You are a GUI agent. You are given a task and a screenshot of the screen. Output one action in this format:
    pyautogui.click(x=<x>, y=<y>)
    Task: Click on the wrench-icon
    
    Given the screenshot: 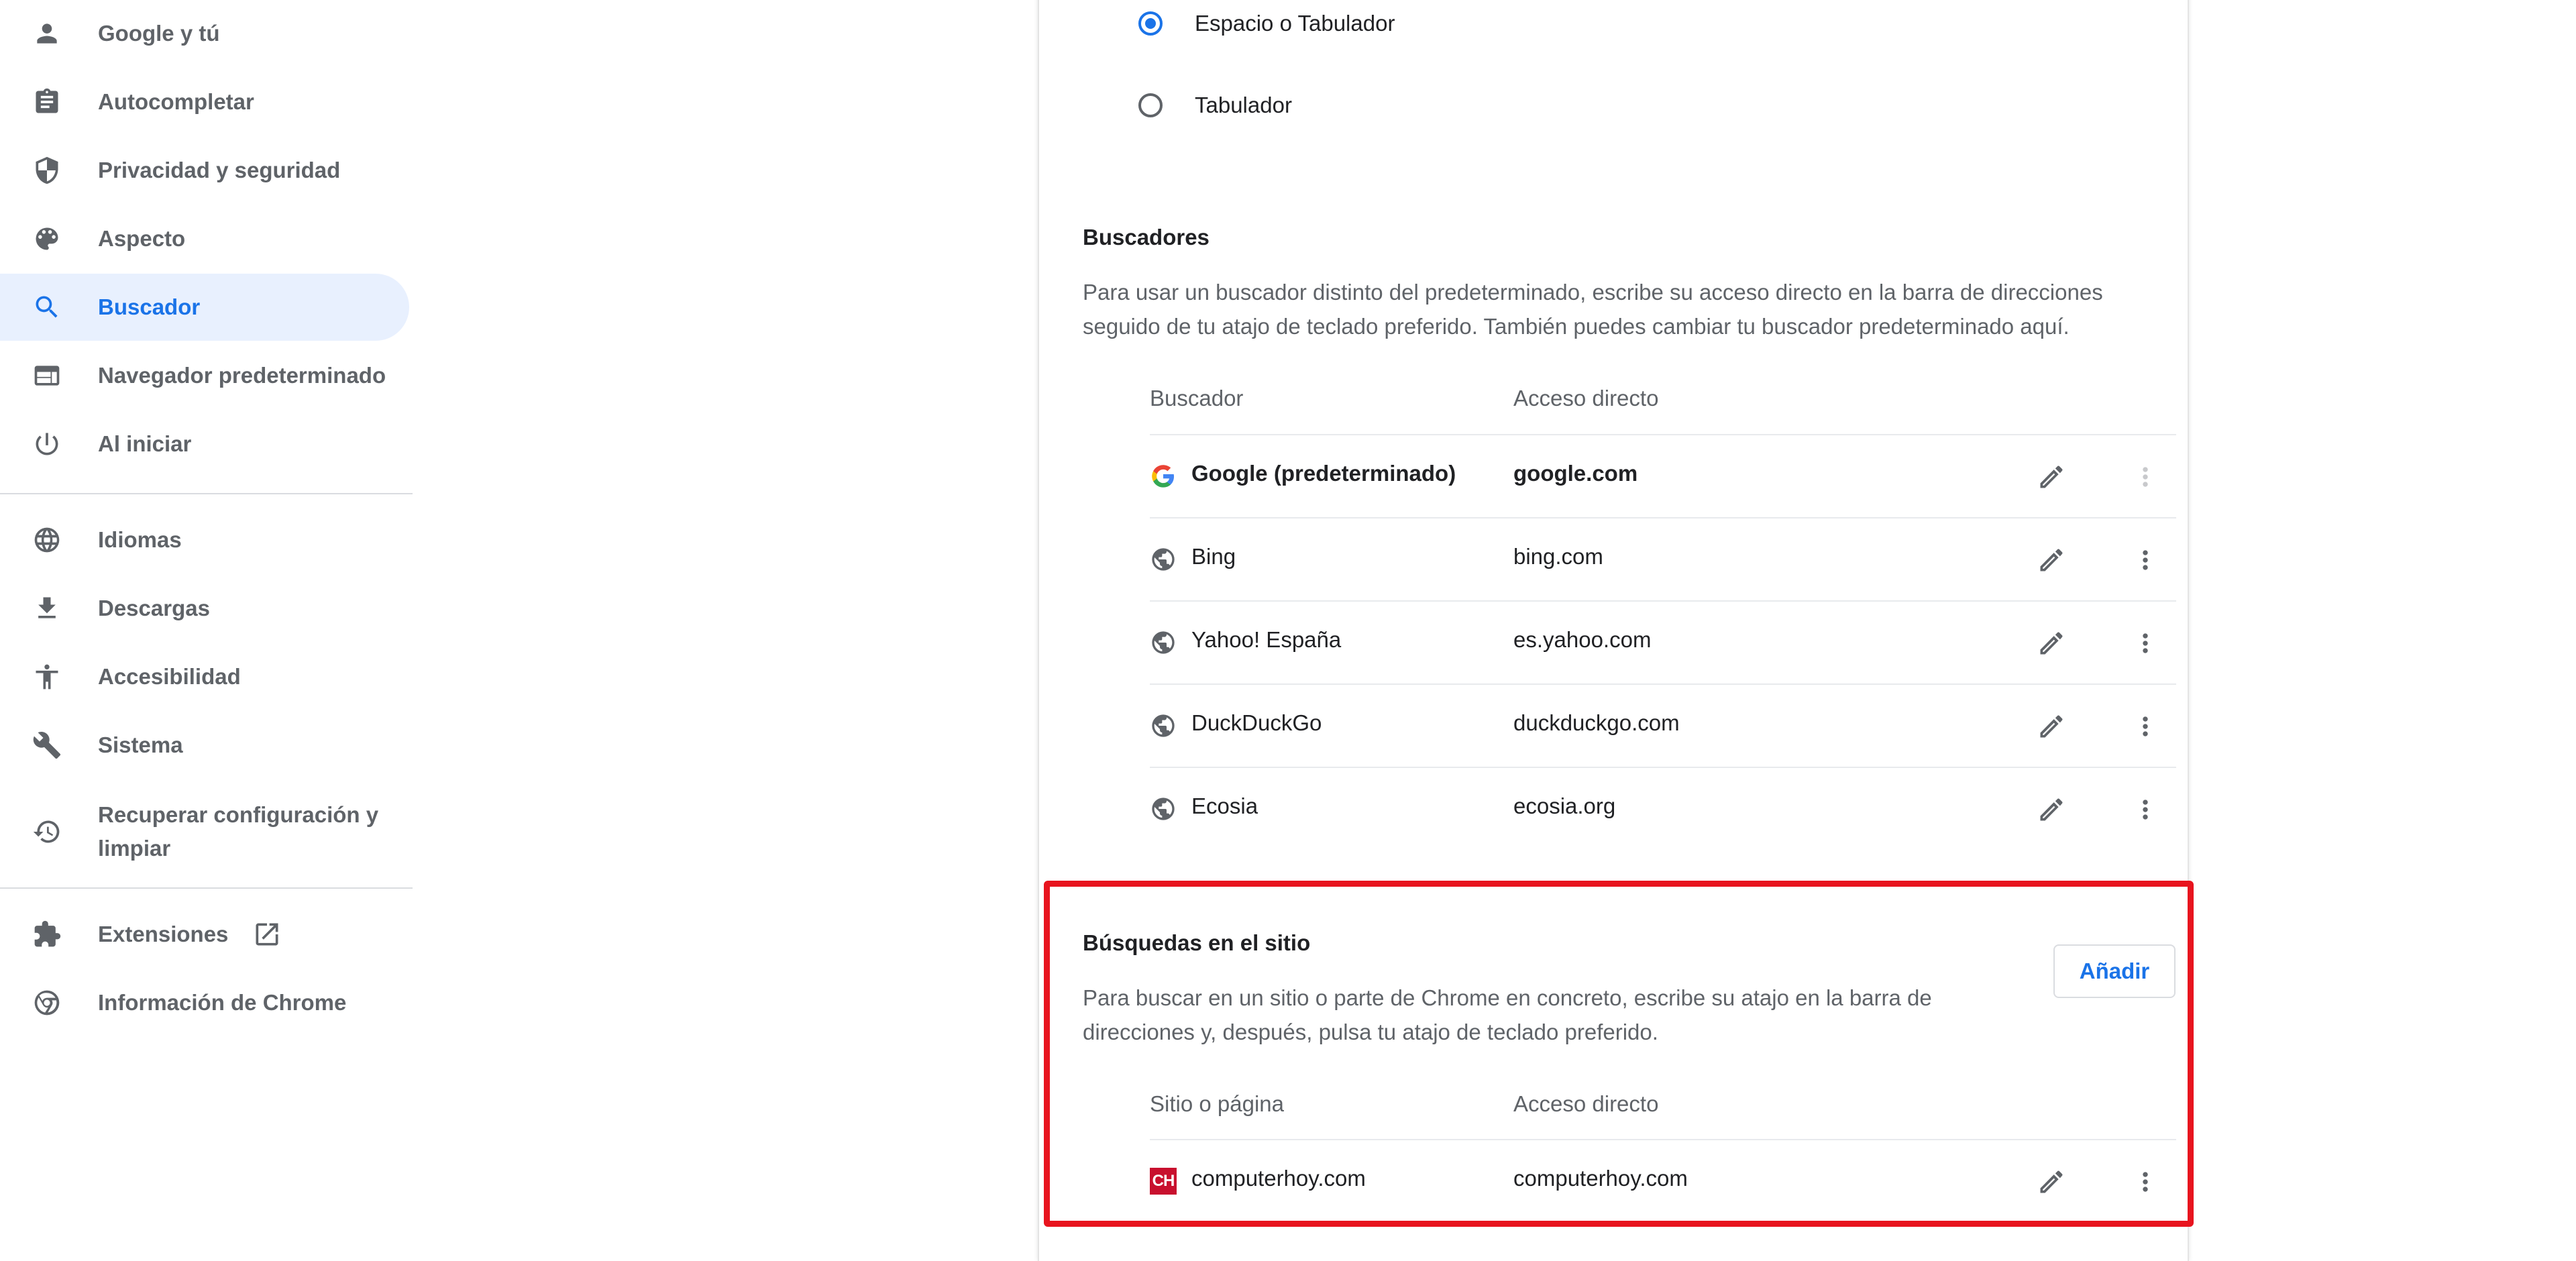 What is the action you would take?
    pyautogui.click(x=47, y=745)
    